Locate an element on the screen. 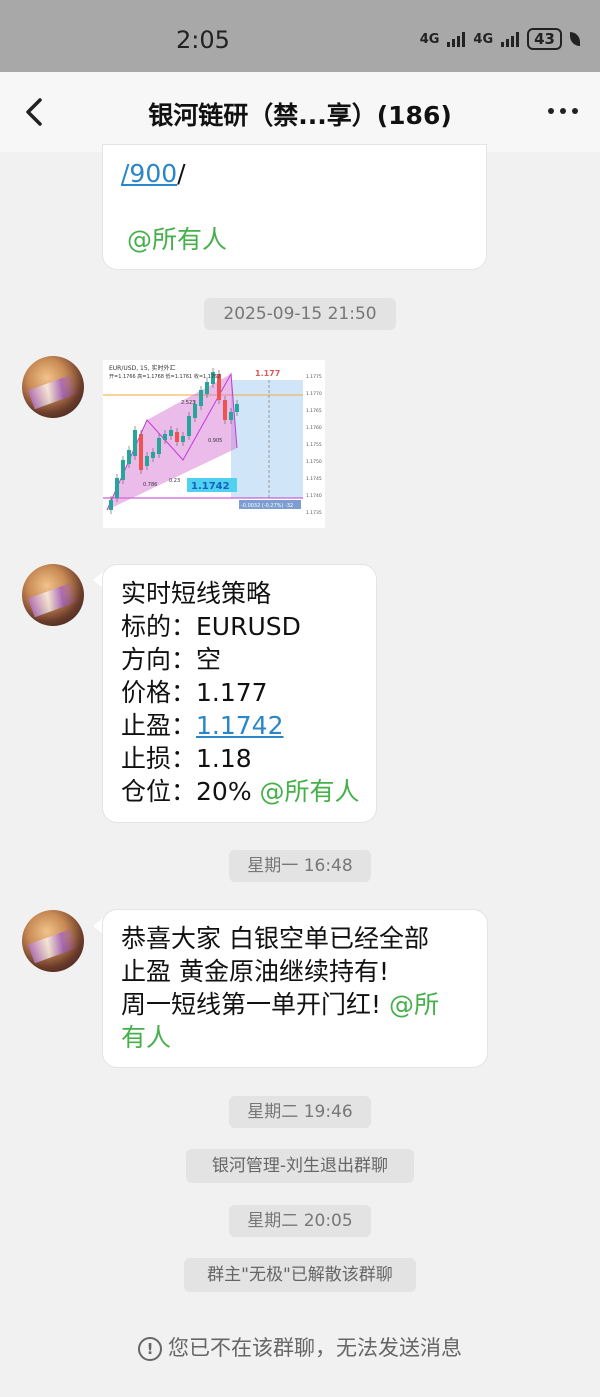 The image size is (600, 1397). chart-ratio-3: 0.786 is located at coordinates (150, 485).